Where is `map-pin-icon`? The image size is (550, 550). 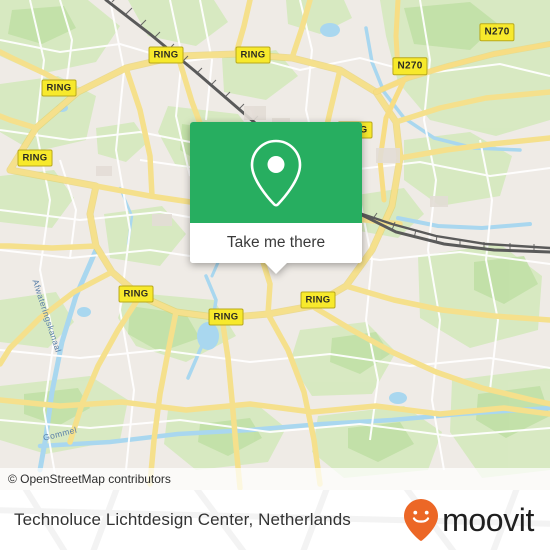
map-pin-icon is located at coordinates (276, 172).